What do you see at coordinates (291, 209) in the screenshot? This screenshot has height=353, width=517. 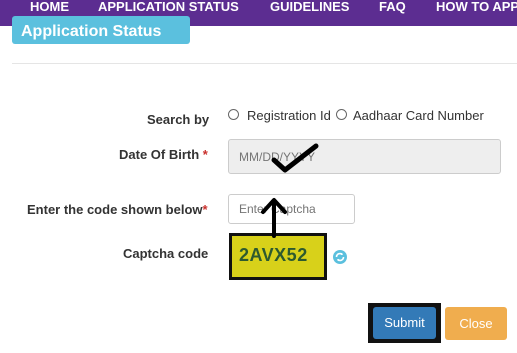 I see `captcha-input` at bounding box center [291, 209].